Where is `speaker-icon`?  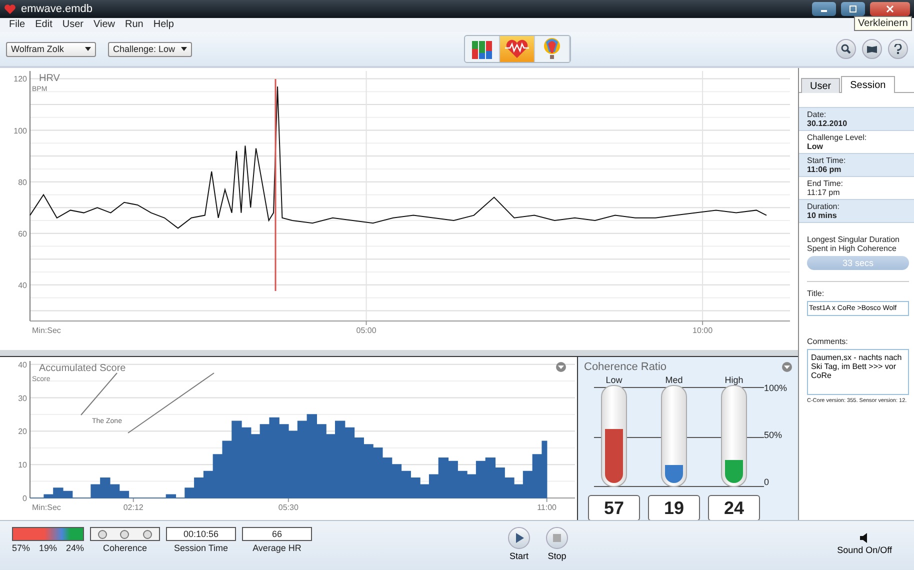 speaker-icon is located at coordinates (865, 538).